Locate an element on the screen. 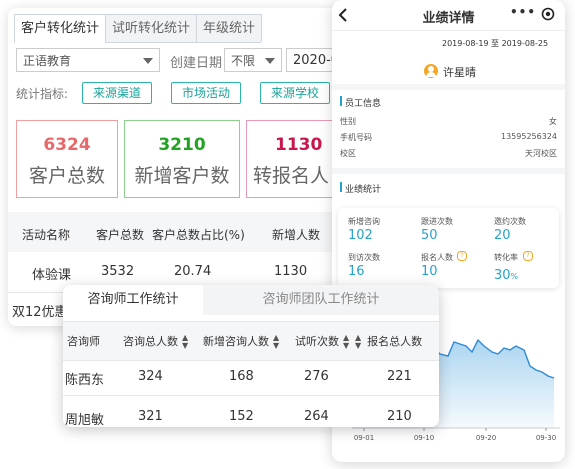 Image resolution: width=575 pixels, height=469 pixels. cell-total-consults: 324 is located at coordinates (150, 376).